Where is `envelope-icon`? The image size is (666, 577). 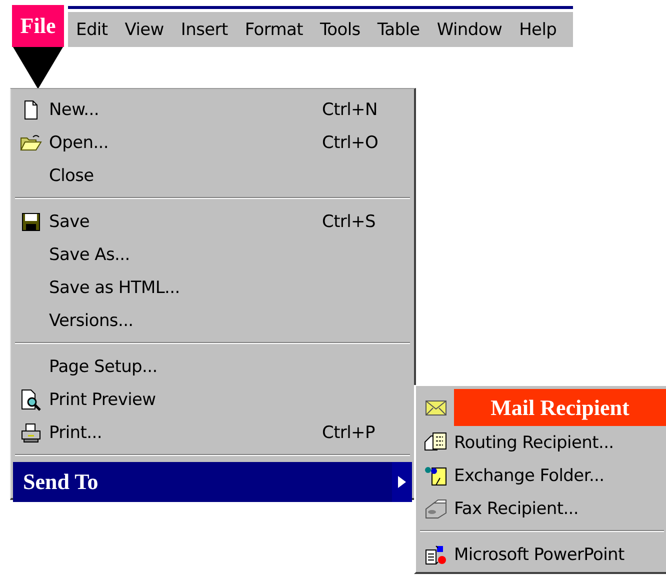
envelope-icon is located at coordinates (436, 408).